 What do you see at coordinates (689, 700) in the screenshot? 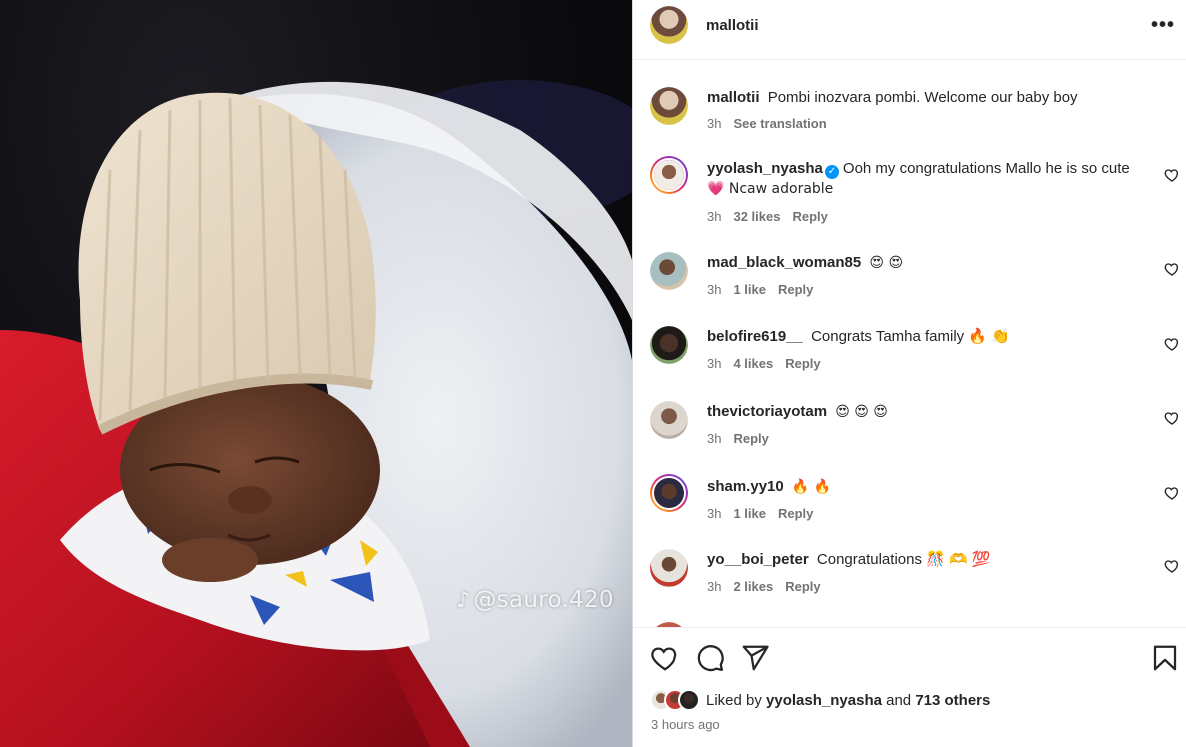
I see `liker-avatar` at bounding box center [689, 700].